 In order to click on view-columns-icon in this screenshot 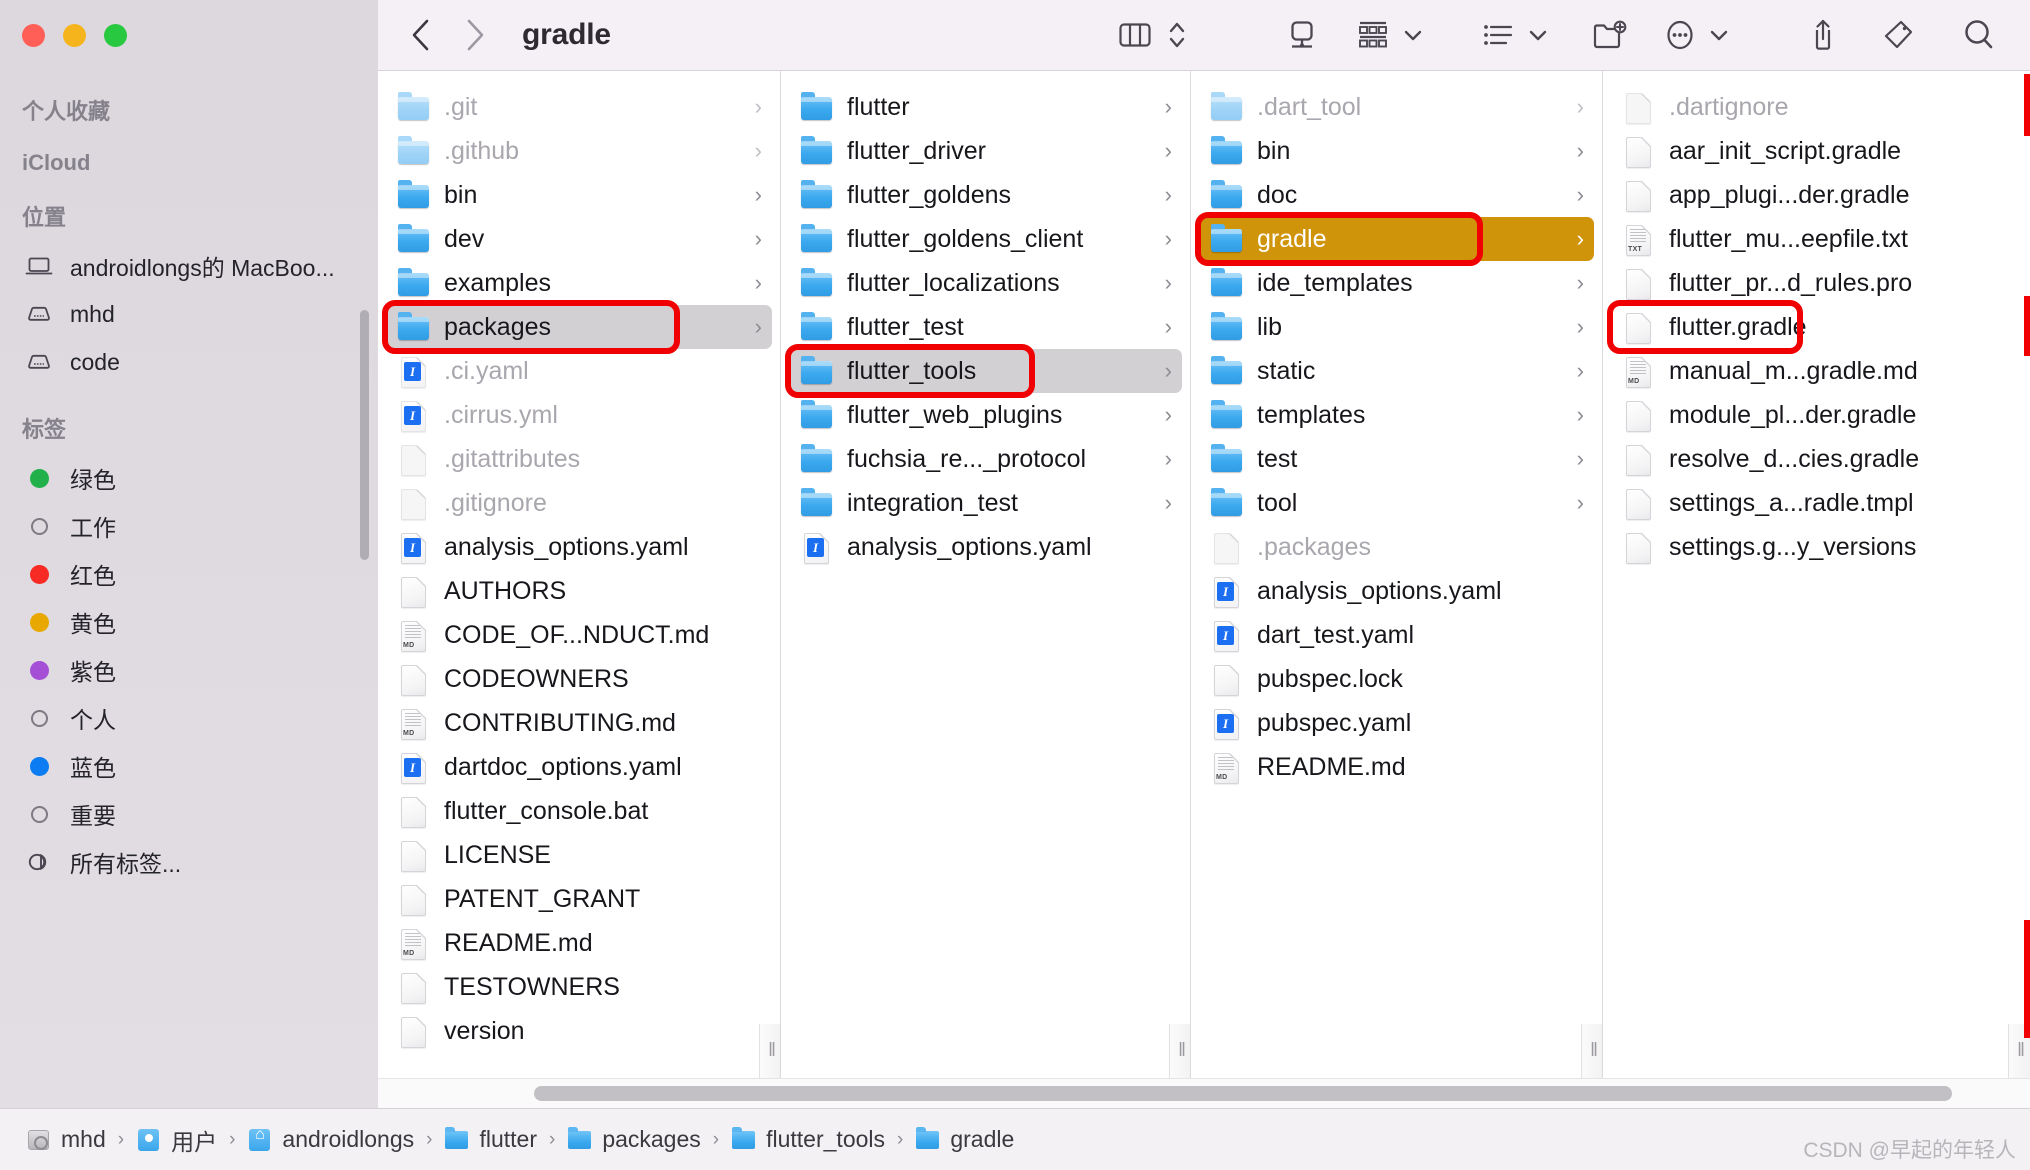, I will do `click(1135, 35)`.